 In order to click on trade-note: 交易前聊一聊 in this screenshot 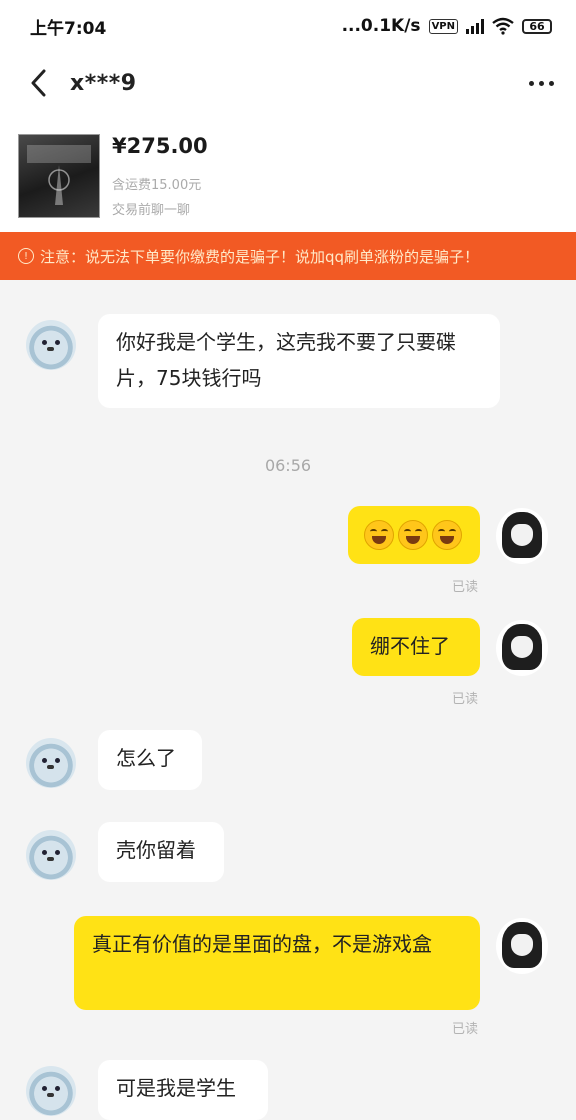, I will do `click(151, 210)`.